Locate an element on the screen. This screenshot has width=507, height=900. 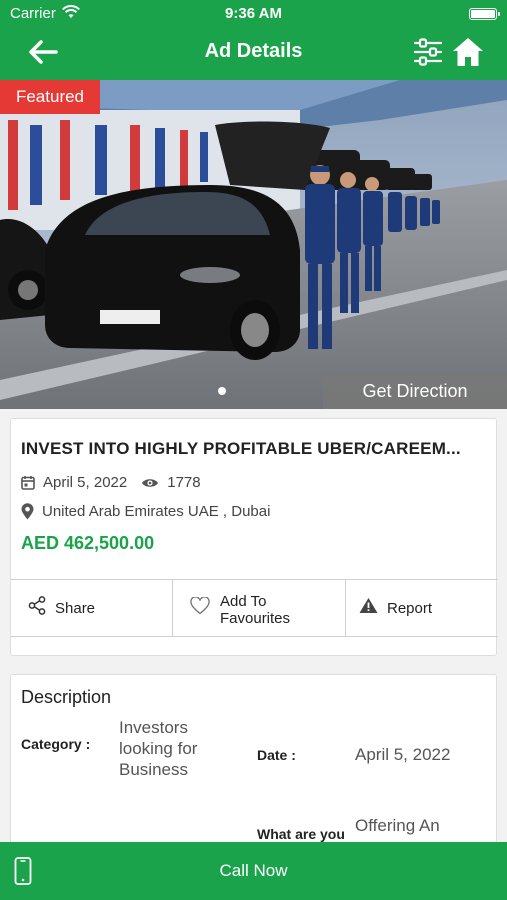
report-button: Report is located at coordinates (421, 608).